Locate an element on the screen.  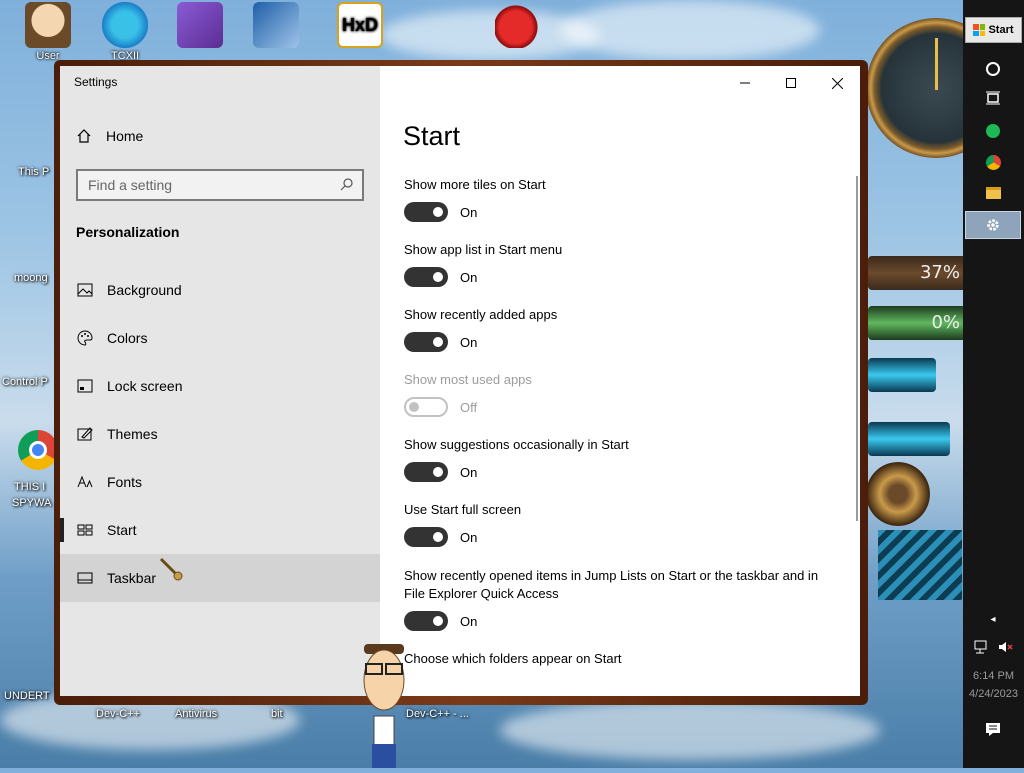
virtualbox-icon is located at coordinates (276, 25).